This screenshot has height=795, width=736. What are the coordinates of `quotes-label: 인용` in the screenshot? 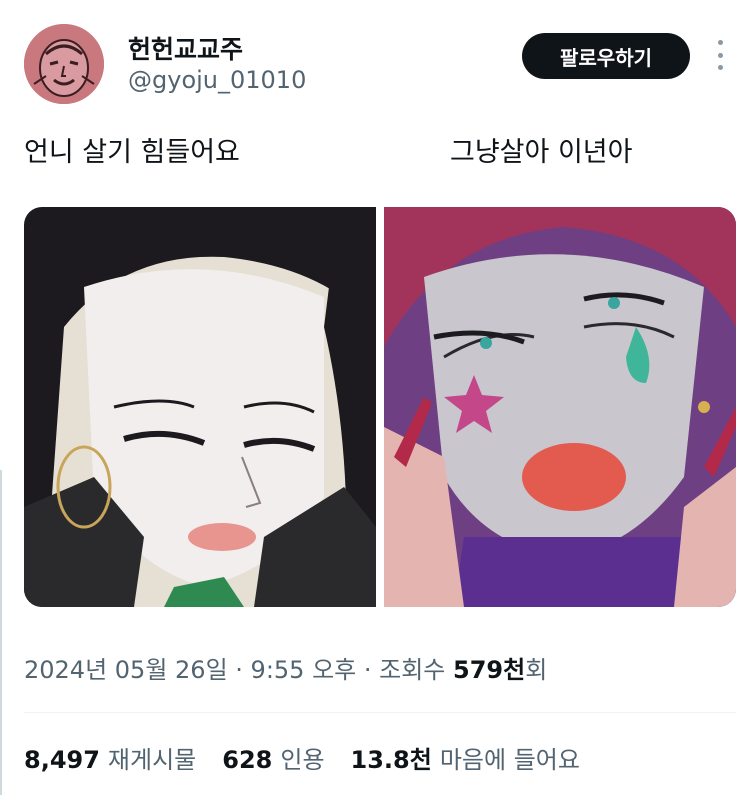 It's located at (302, 760).